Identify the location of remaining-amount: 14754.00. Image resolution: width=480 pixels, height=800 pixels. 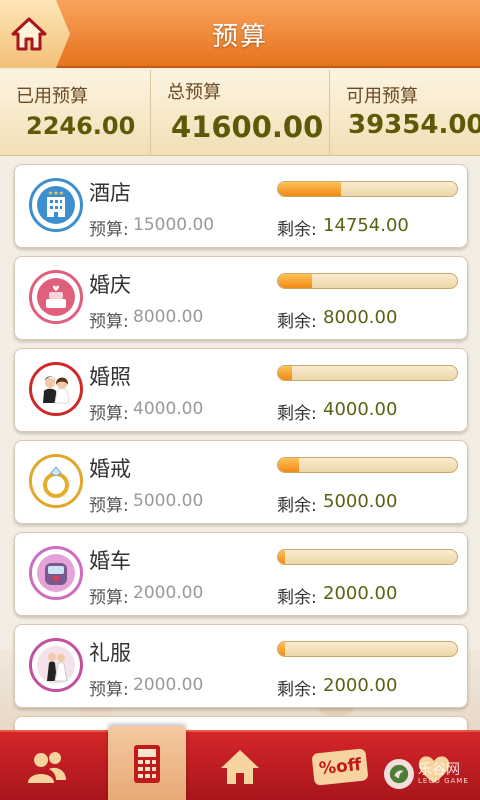
(366, 225).